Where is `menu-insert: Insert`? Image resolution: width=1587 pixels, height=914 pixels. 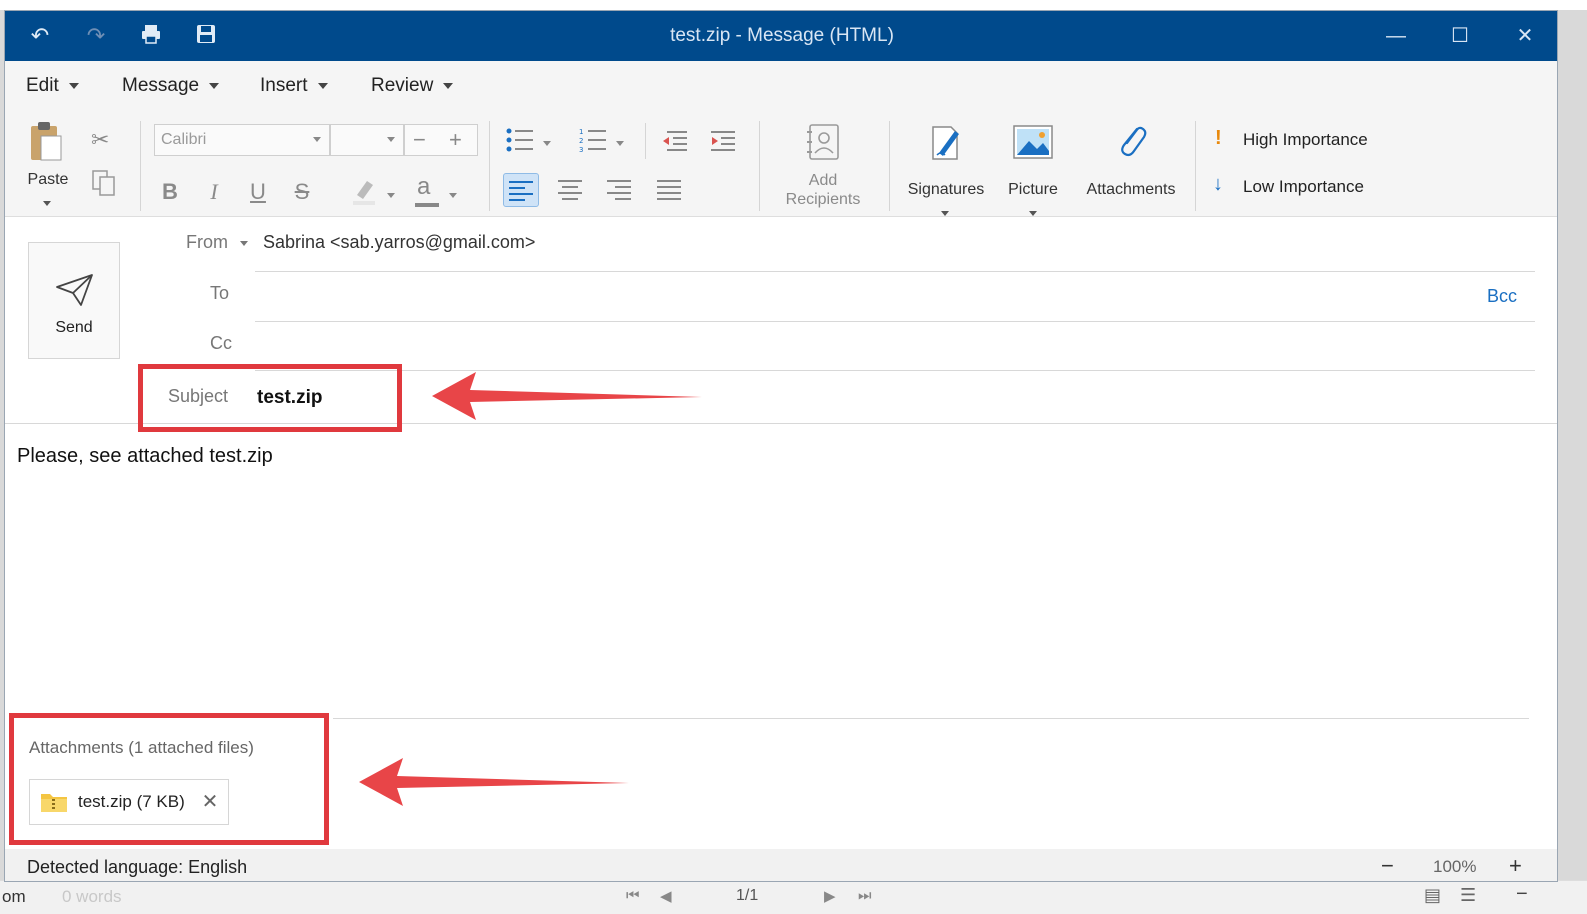
menu-insert: Insert is located at coordinates (294, 86).